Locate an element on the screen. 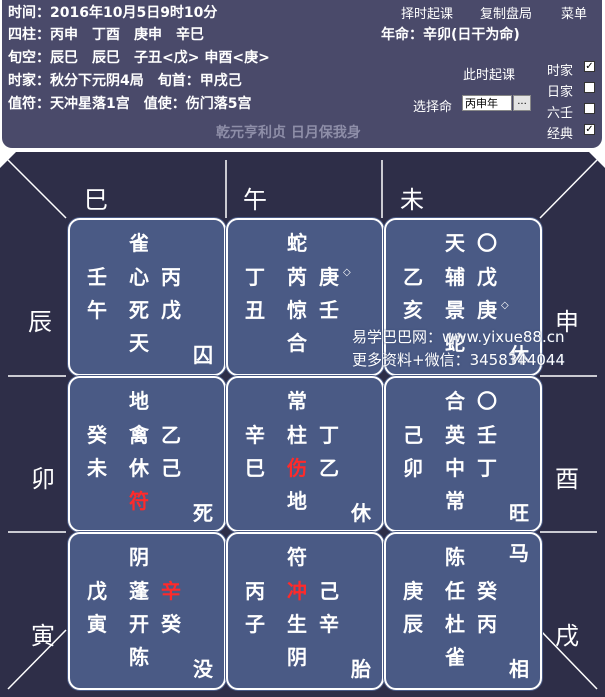  deity-2: 合 is located at coordinates (297, 343).